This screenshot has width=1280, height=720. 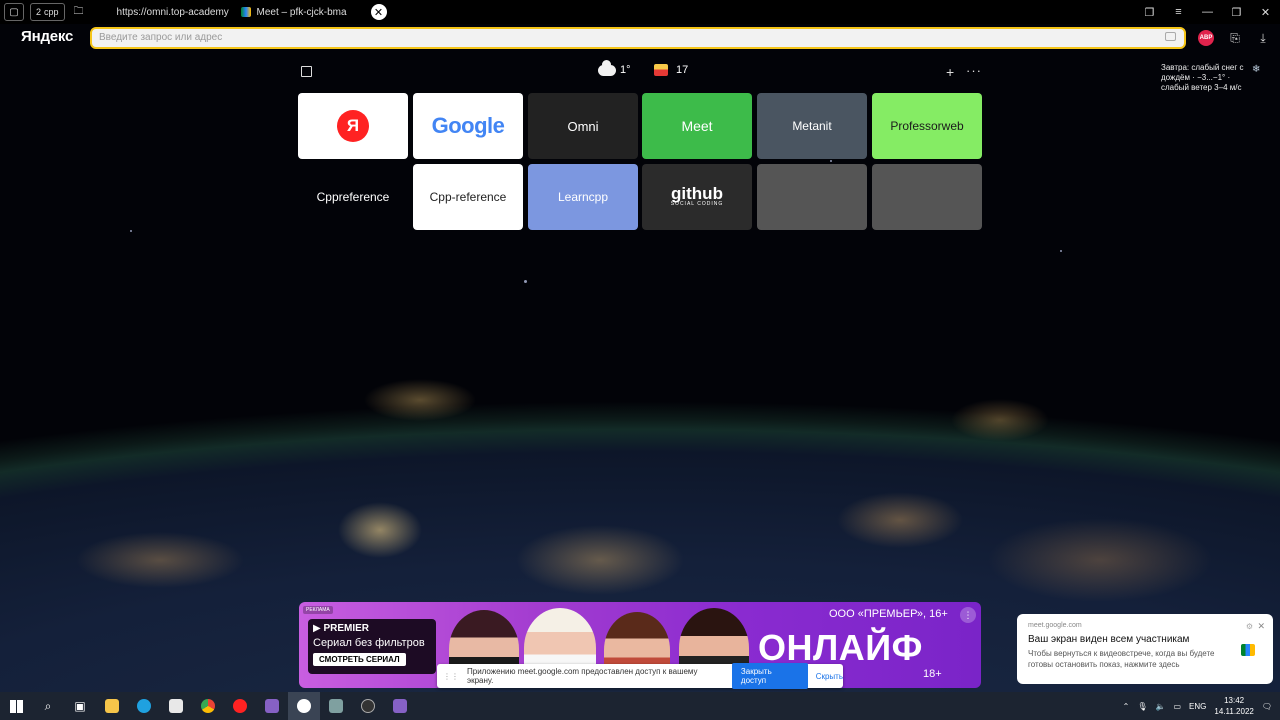 What do you see at coordinates (16, 706) in the screenshot?
I see `start-icon` at bounding box center [16, 706].